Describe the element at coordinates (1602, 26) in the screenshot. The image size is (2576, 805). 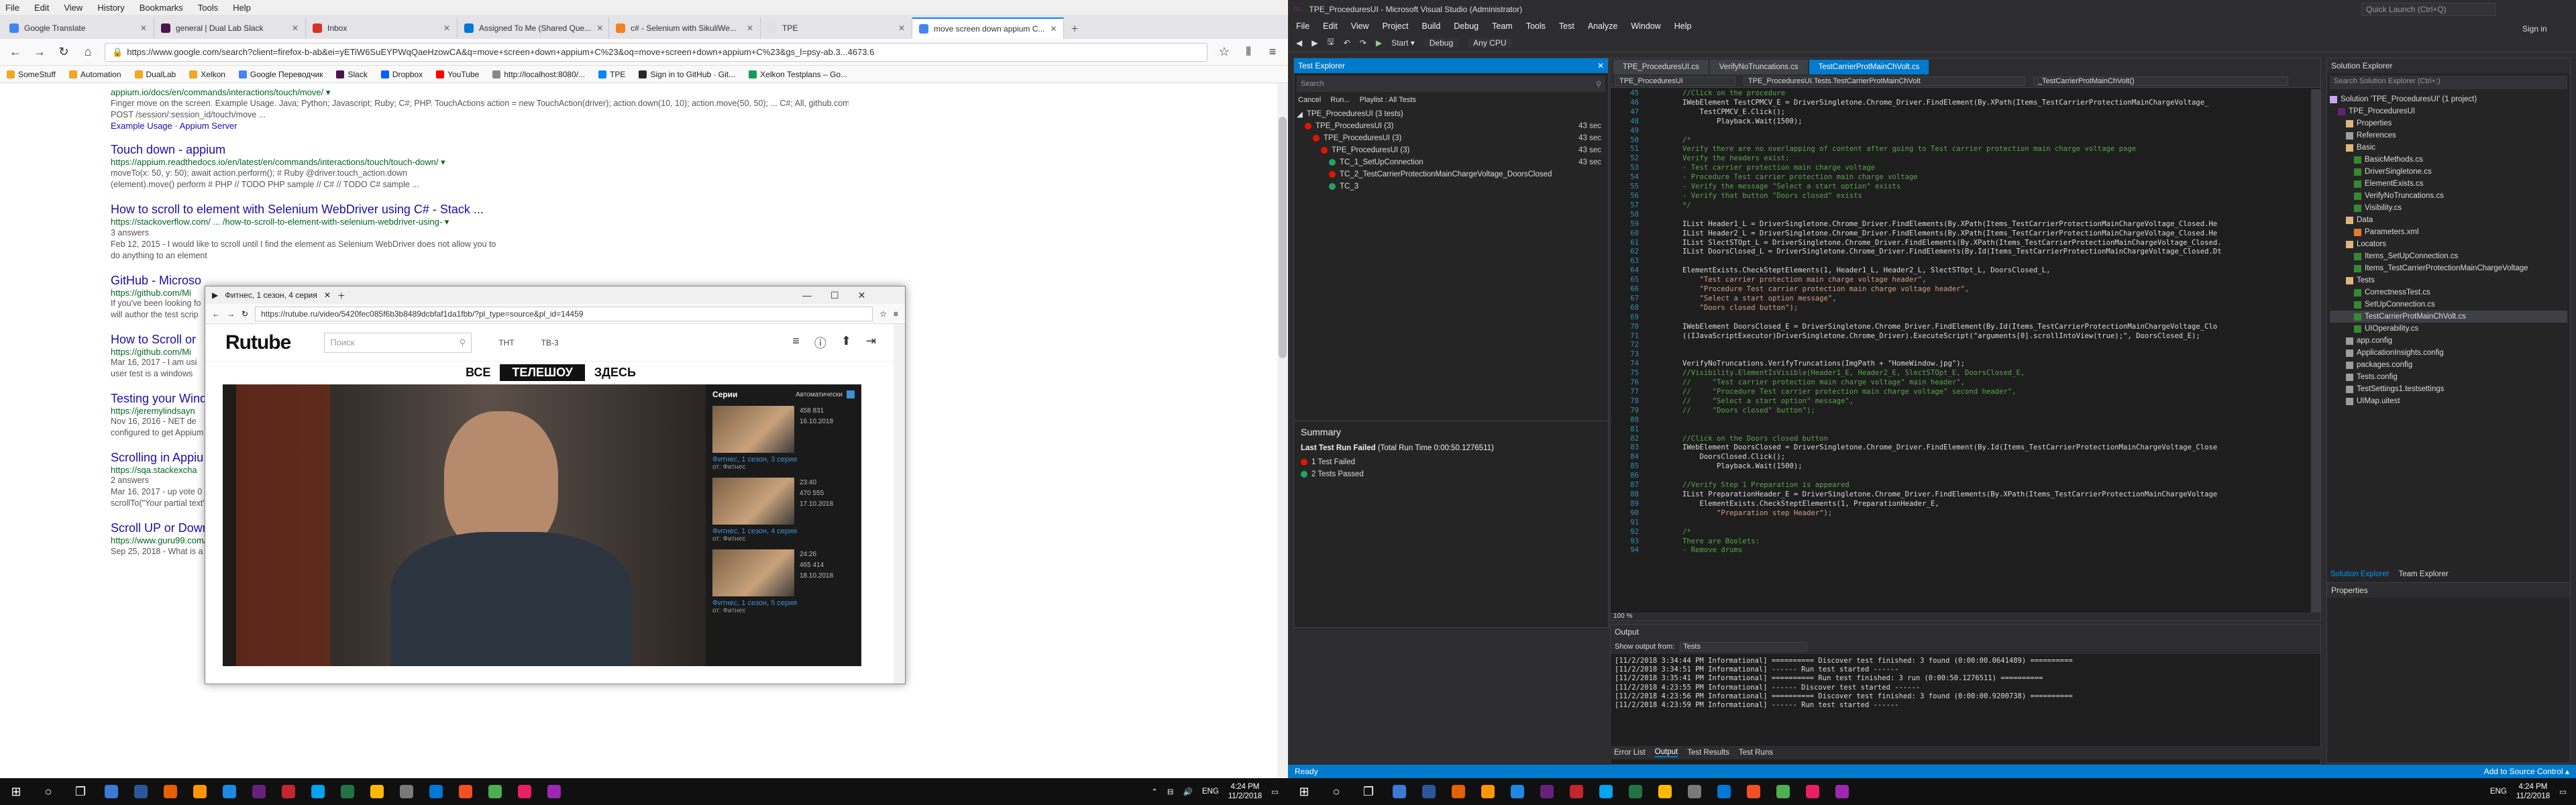
I see `vs-menu-item: Analyze` at that location.